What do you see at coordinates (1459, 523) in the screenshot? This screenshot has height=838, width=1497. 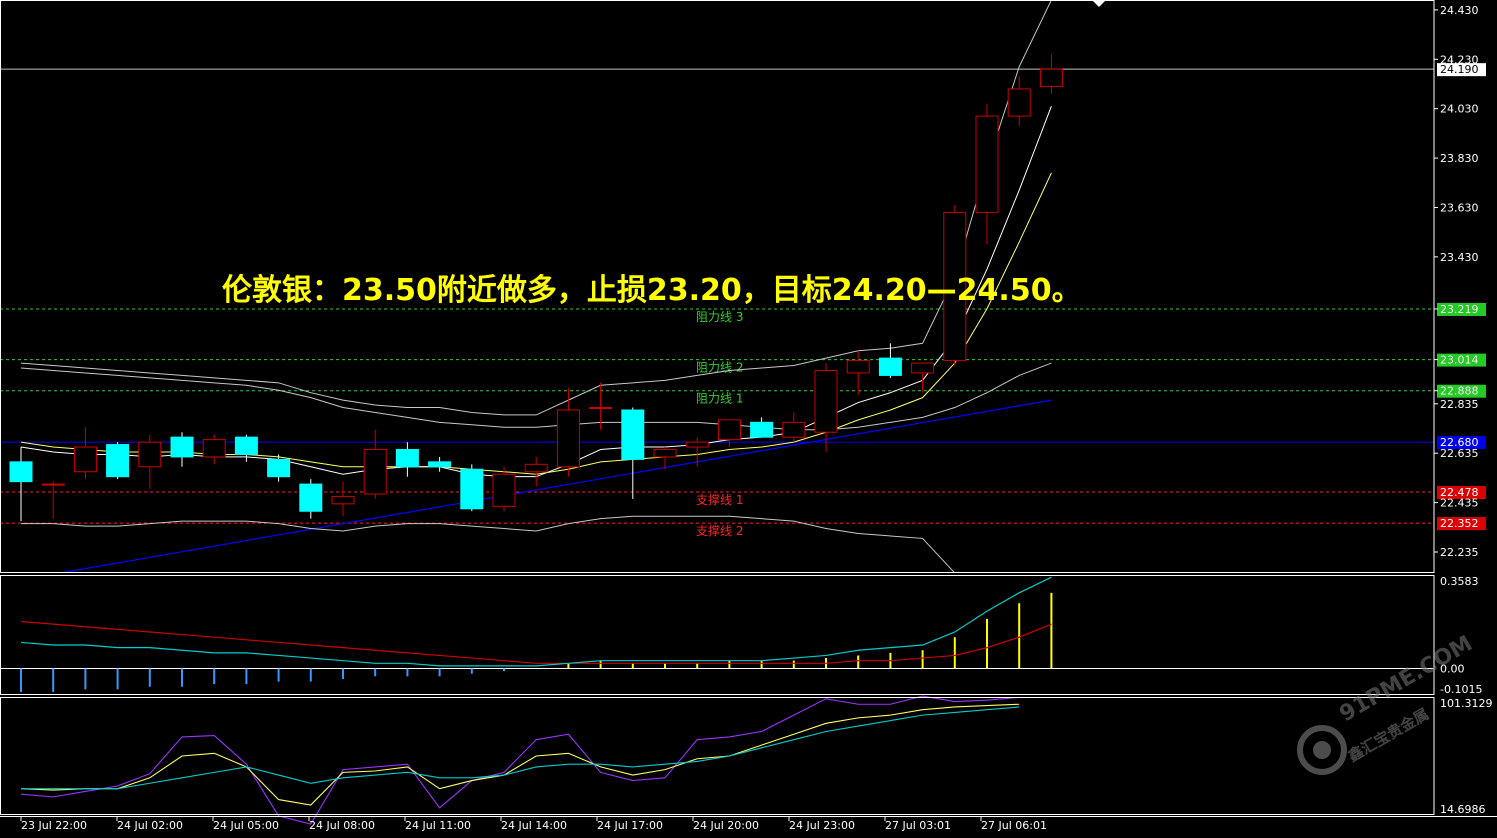 I see `price-tag-text-6: 22.352` at bounding box center [1459, 523].